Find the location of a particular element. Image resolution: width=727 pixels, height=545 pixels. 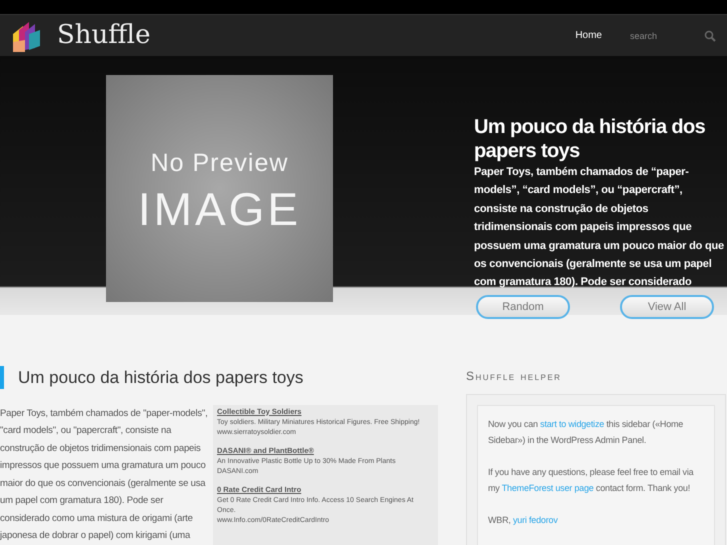

hero-text: Paper Toys, também chamados de “paper-models”, “card models”, ou “papercraft”, consiste na construção de objetos tridimensionais com papeis impressos que possuem uma gramatura um pouco maior do que os convencionais (geralmente se usa um papel com gramatura 180). Pode ser considerado is located at coordinates (599, 227).